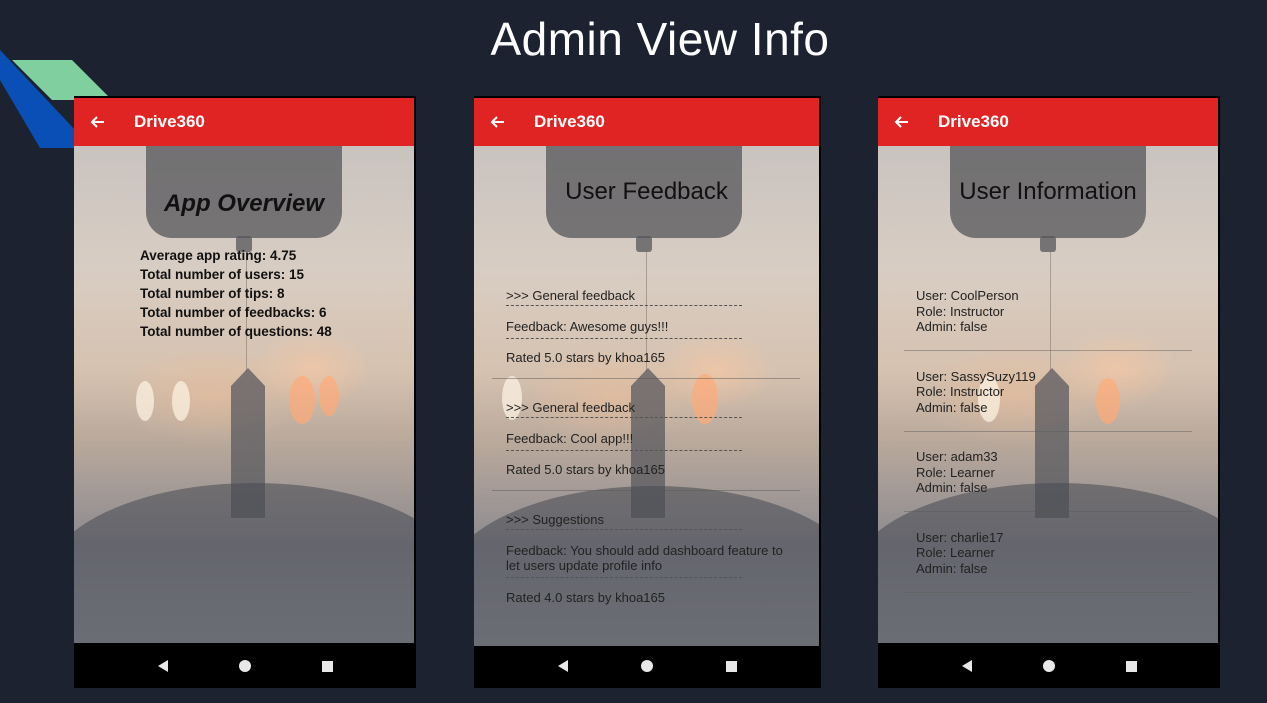 The height and width of the screenshot is (703, 1267). Describe the element at coordinates (660, 39) in the screenshot. I see `slide-title: Admin View Info` at that location.